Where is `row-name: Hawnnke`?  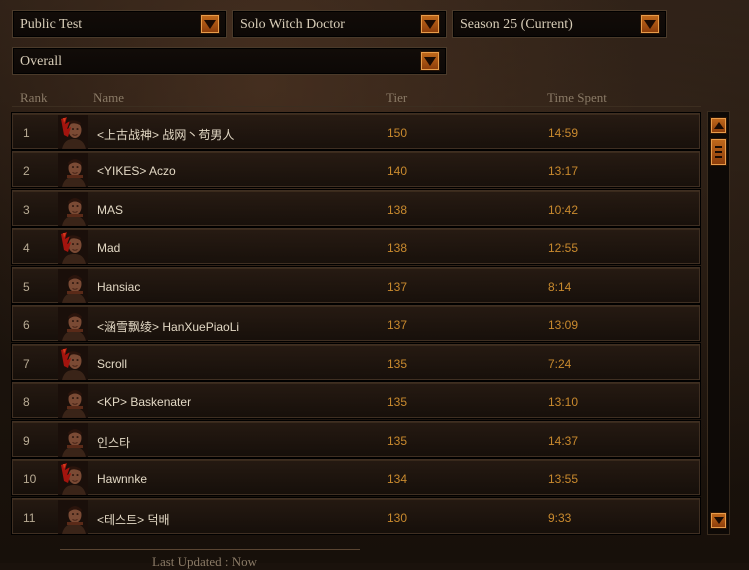 row-name: Hawnnke is located at coordinates (122, 479).